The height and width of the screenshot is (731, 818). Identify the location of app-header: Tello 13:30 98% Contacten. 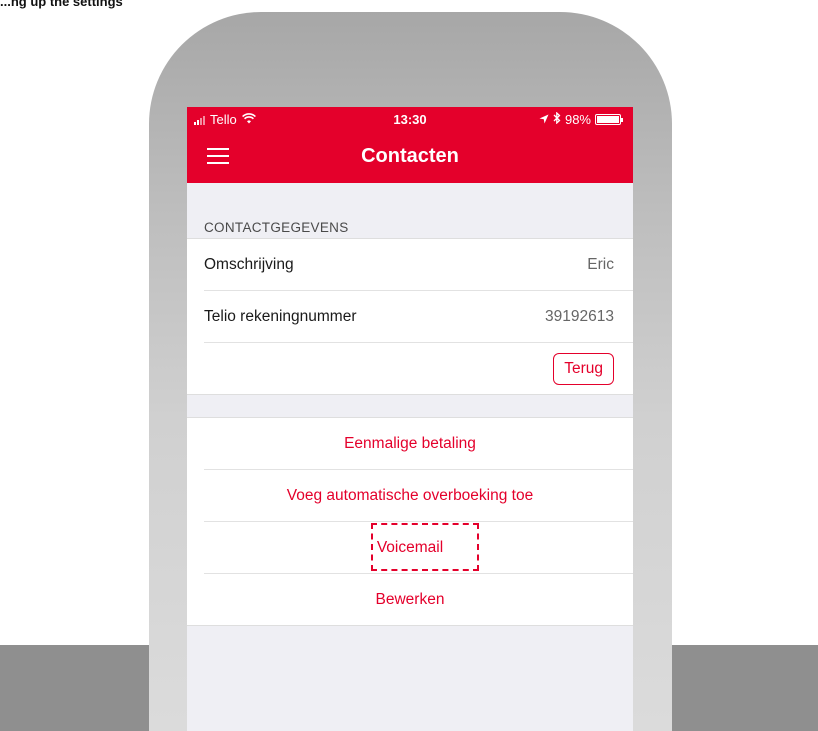
(410, 145).